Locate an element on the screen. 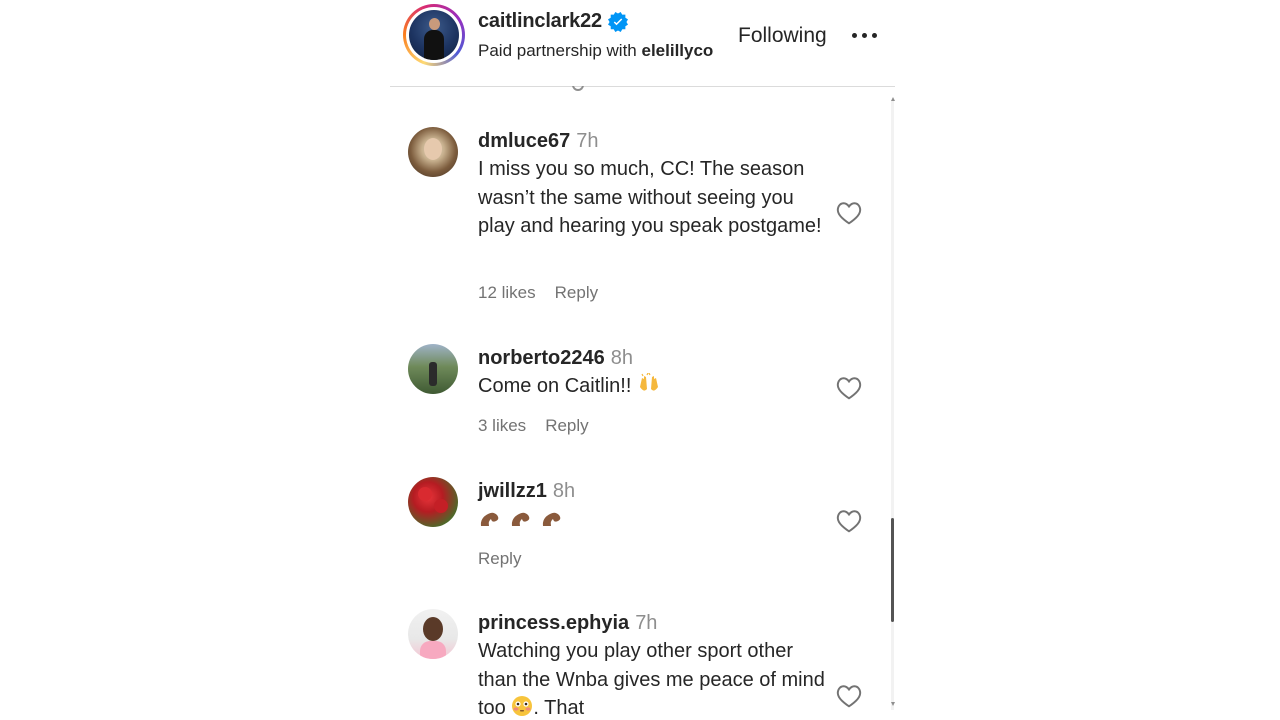 The height and width of the screenshot is (720, 1280). partnership-prefix: Paid partnership with is located at coordinates (557, 50).